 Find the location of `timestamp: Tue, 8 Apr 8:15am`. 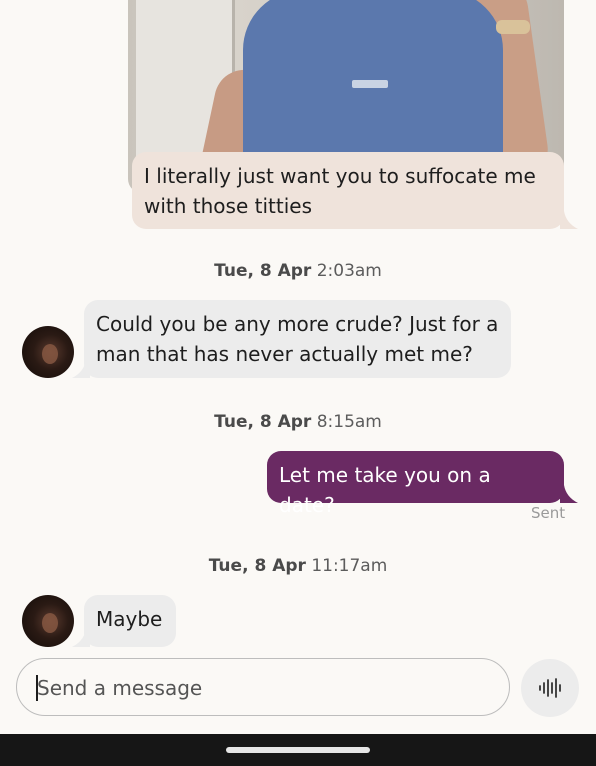

timestamp: Tue, 8 Apr 8:15am is located at coordinates (298, 422).